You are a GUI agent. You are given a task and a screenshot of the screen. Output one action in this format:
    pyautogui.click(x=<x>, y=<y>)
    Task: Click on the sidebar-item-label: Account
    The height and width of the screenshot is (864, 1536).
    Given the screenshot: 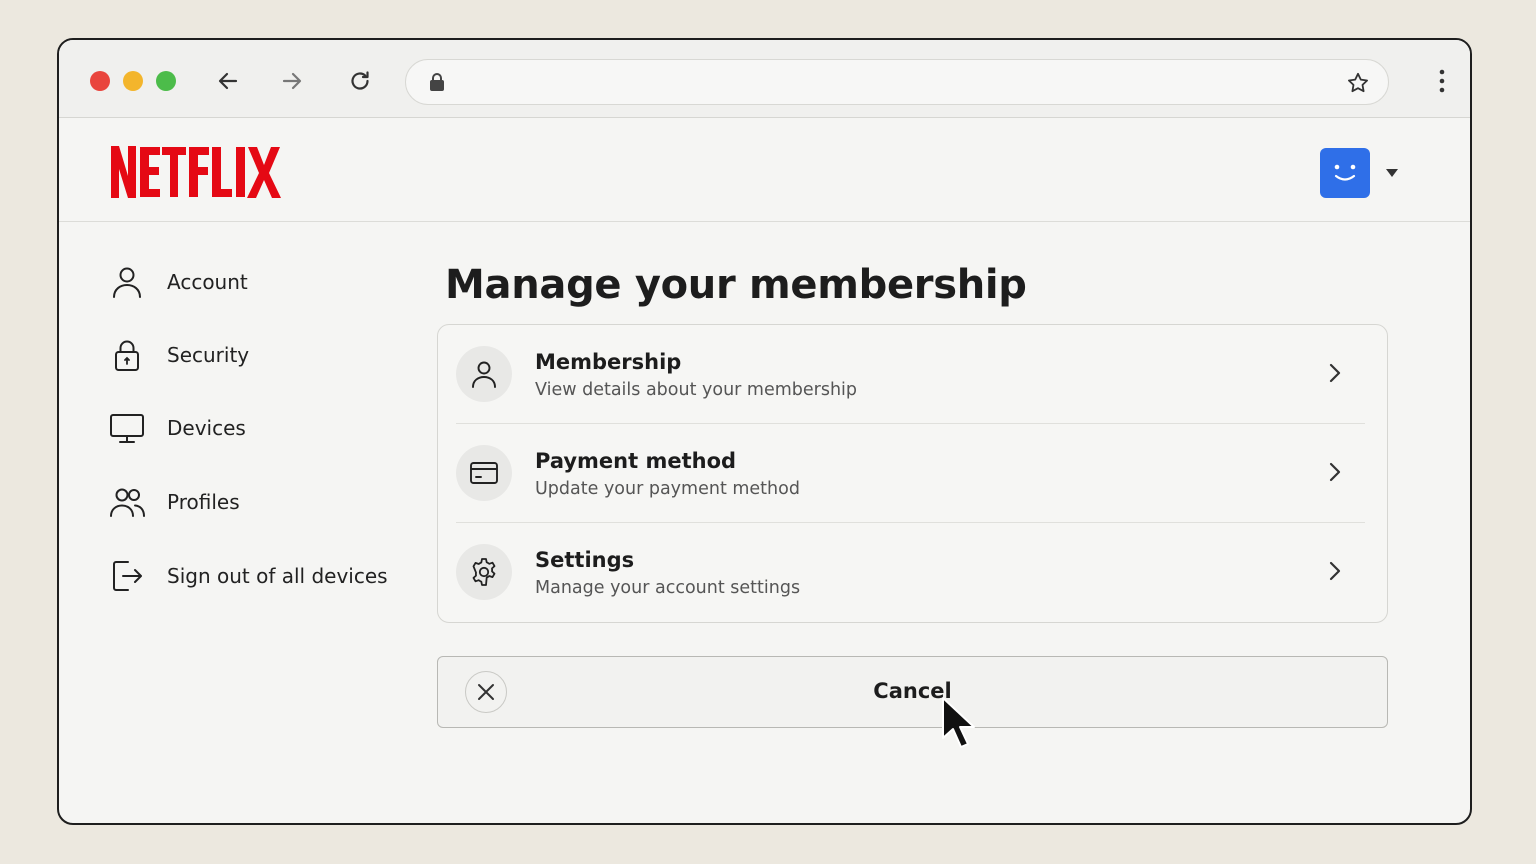 What is the action you would take?
    pyautogui.click(x=207, y=282)
    